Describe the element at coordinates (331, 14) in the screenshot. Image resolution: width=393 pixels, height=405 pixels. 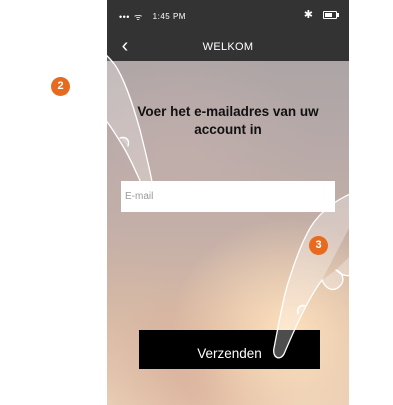
I see `battery-icon` at that location.